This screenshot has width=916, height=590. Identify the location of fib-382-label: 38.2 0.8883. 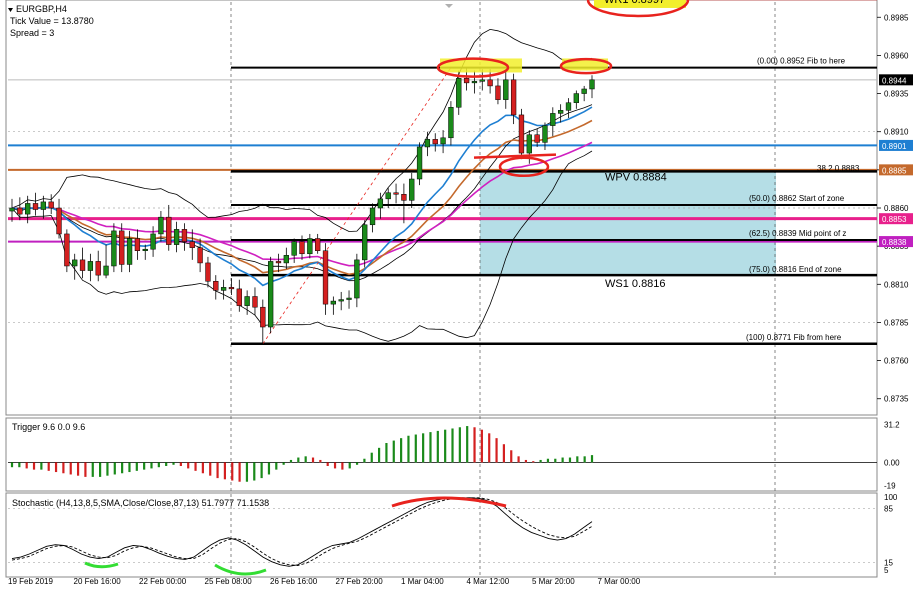
(838, 168).